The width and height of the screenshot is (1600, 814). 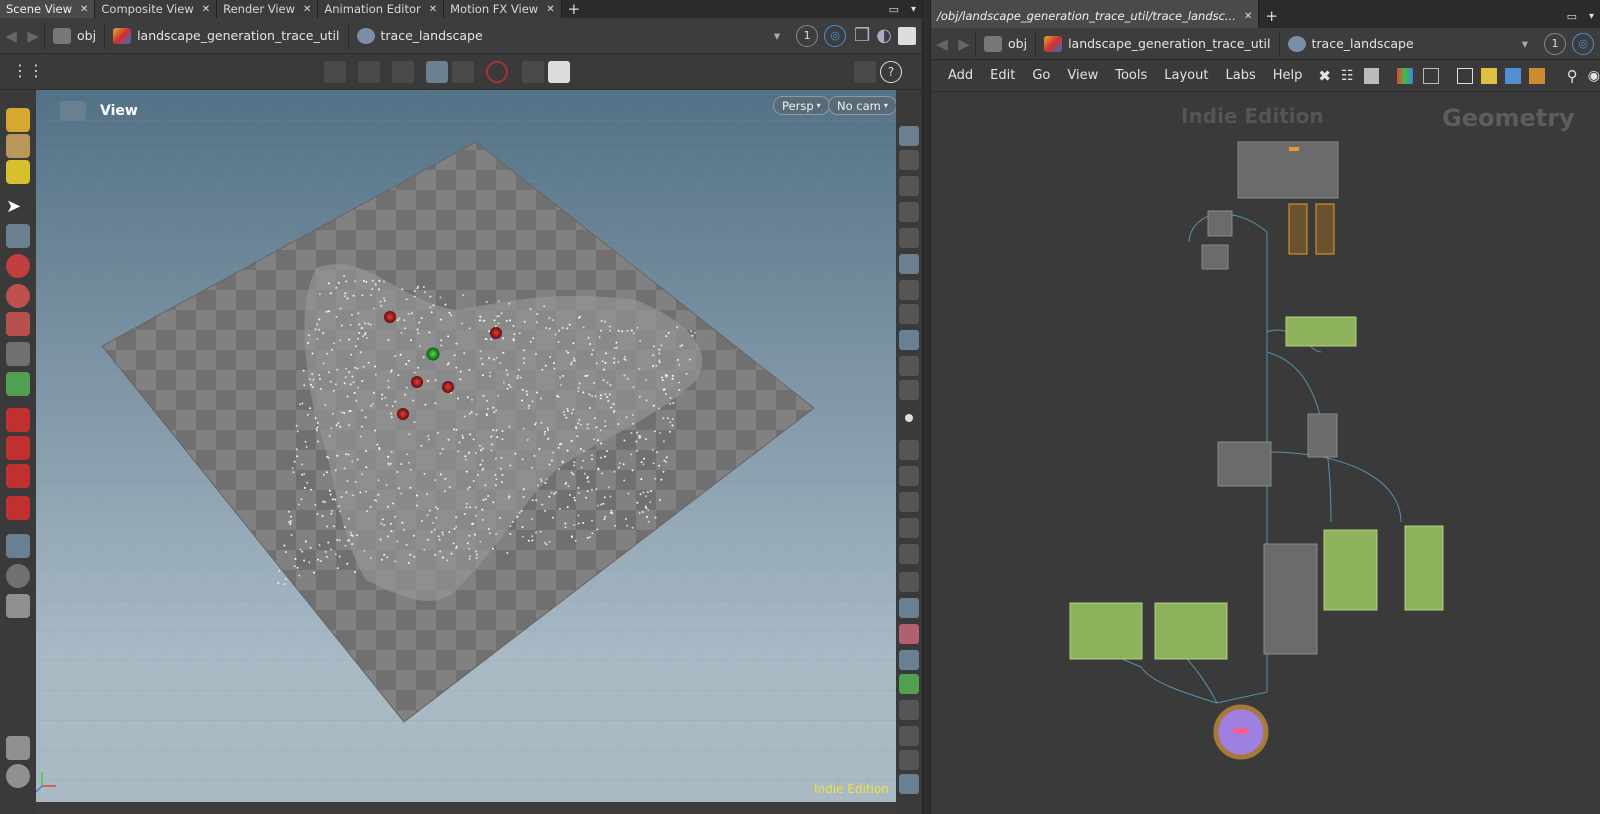 I want to click on menu-go: Go, so click(x=1041, y=75).